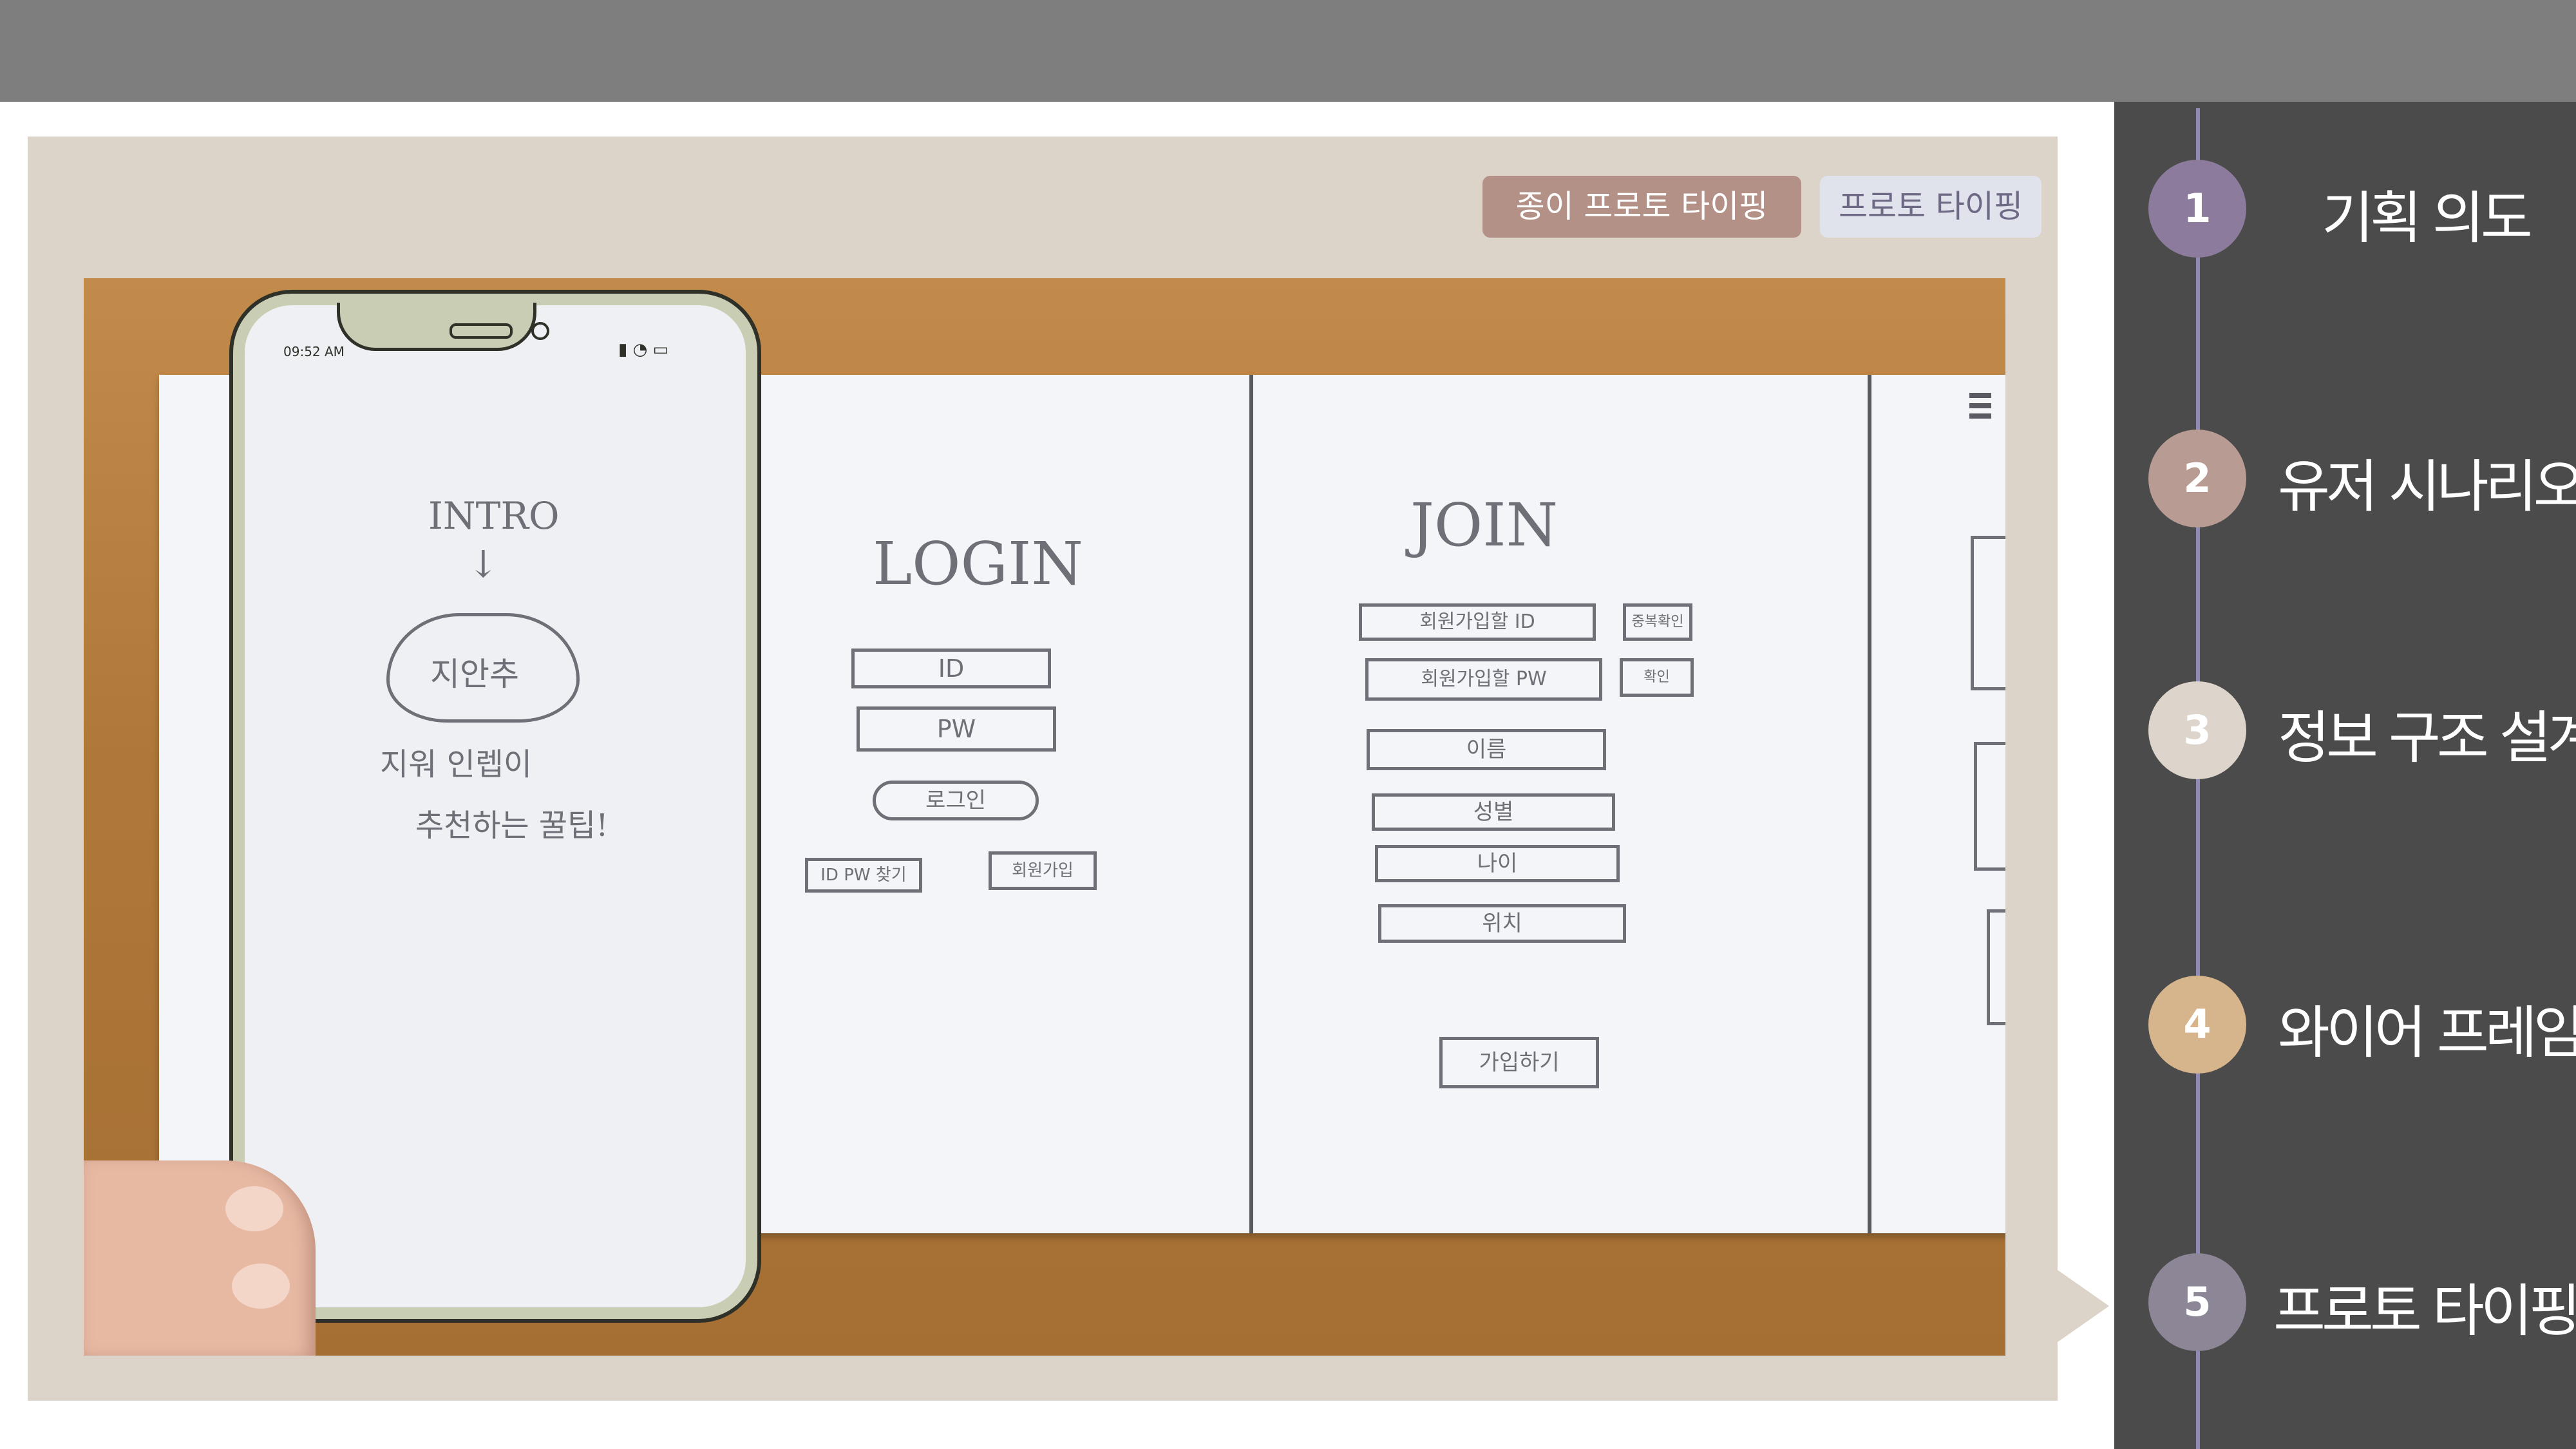  Describe the element at coordinates (2083, 1306) in the screenshot. I see `panel-pointer-arrow` at that location.